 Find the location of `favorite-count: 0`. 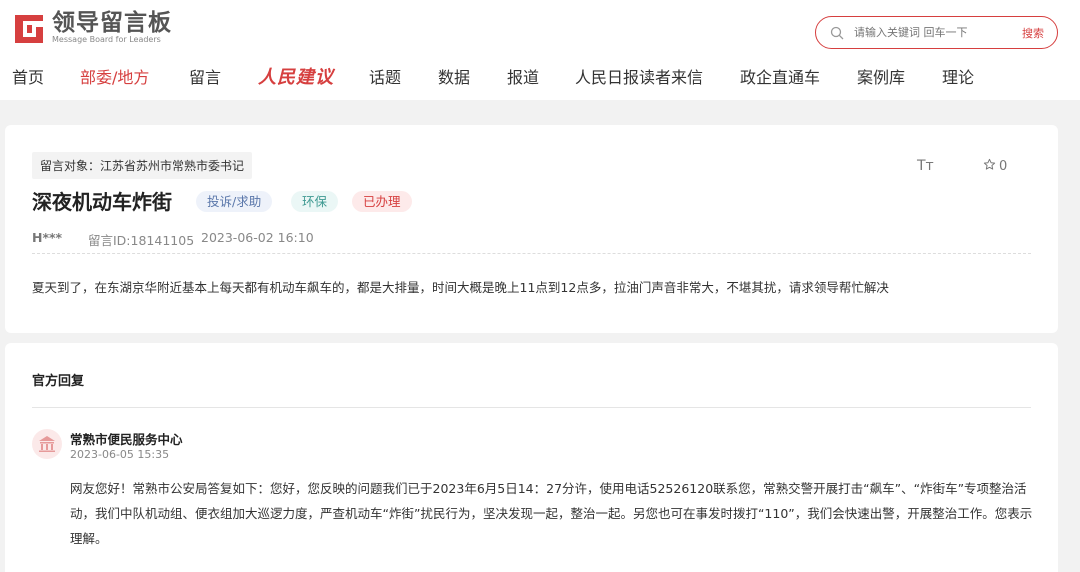

favorite-count: 0 is located at coordinates (1003, 166).